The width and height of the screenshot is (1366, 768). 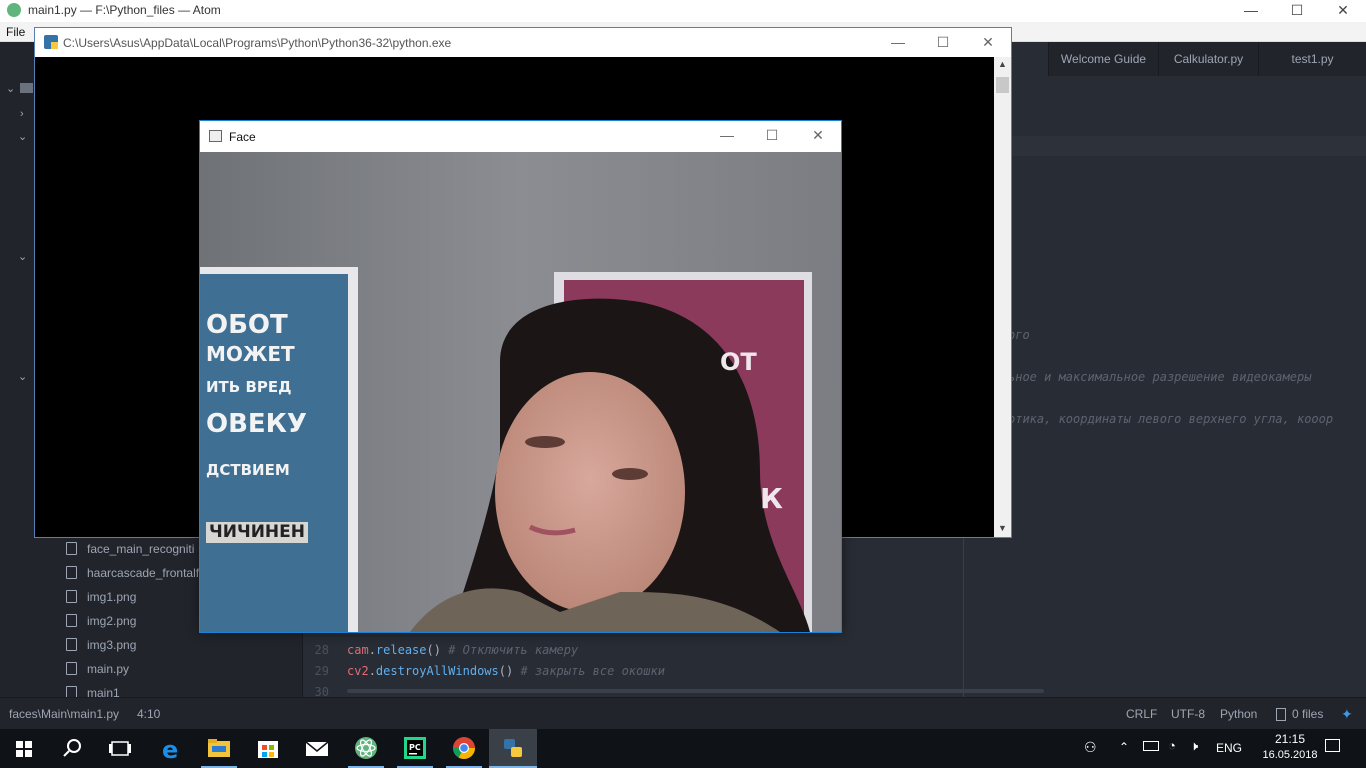 What do you see at coordinates (988, 43) in the screenshot?
I see `console-close-button: ✕` at bounding box center [988, 43].